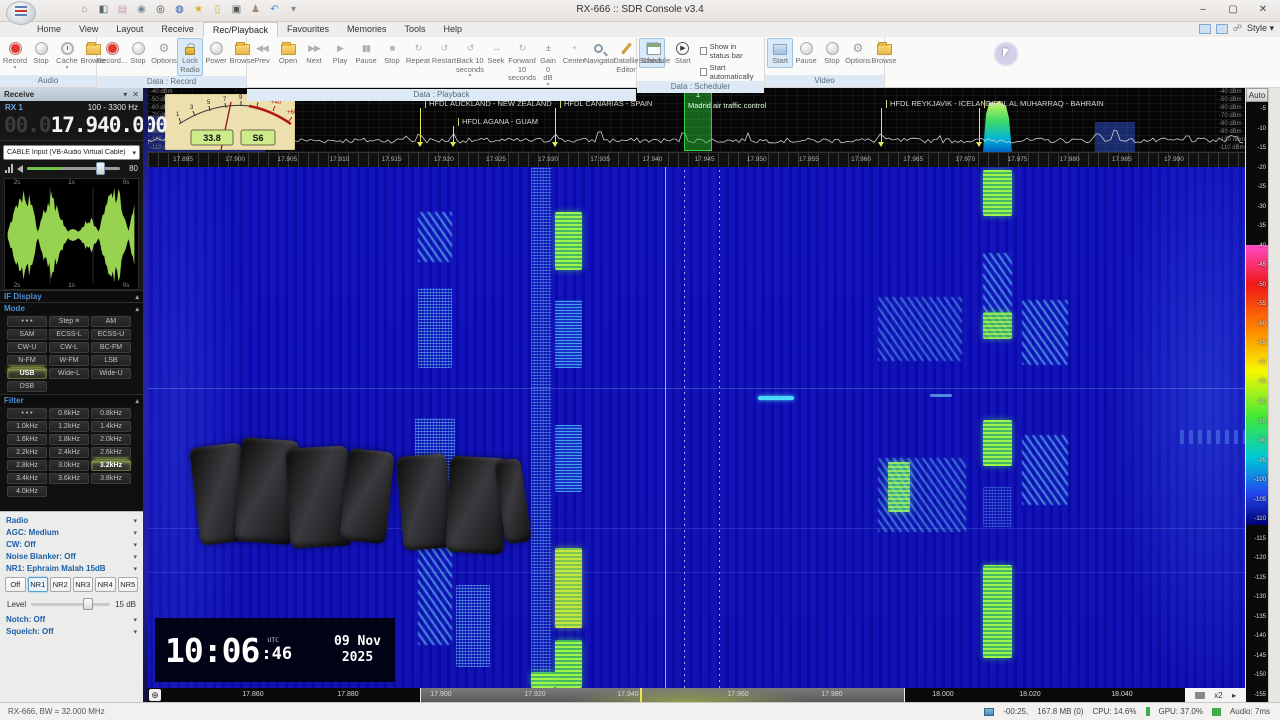 The height and width of the screenshot is (720, 1280). I want to click on playback-restart-button: ↺ Restart, so click(444, 53).